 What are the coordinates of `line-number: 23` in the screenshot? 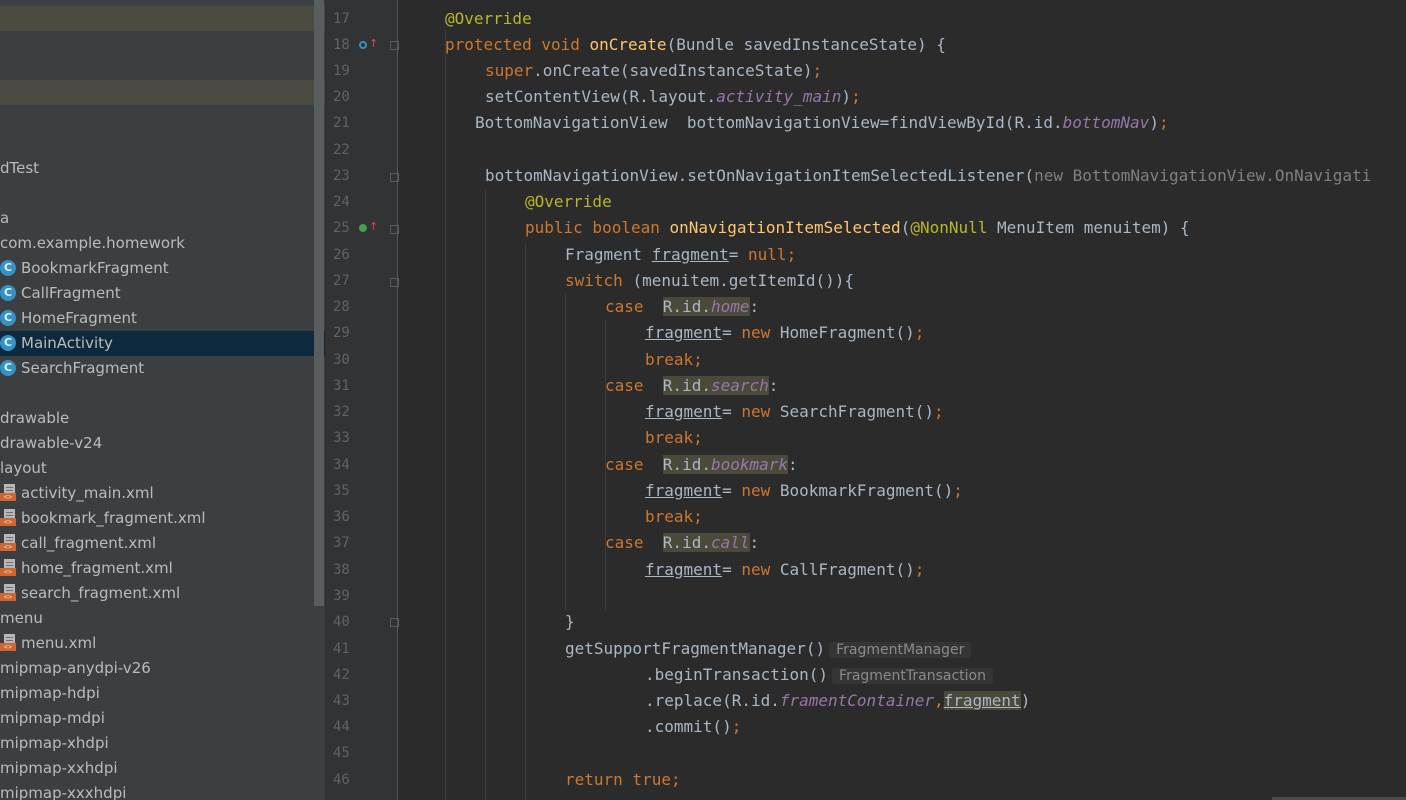 It's located at (341, 176).